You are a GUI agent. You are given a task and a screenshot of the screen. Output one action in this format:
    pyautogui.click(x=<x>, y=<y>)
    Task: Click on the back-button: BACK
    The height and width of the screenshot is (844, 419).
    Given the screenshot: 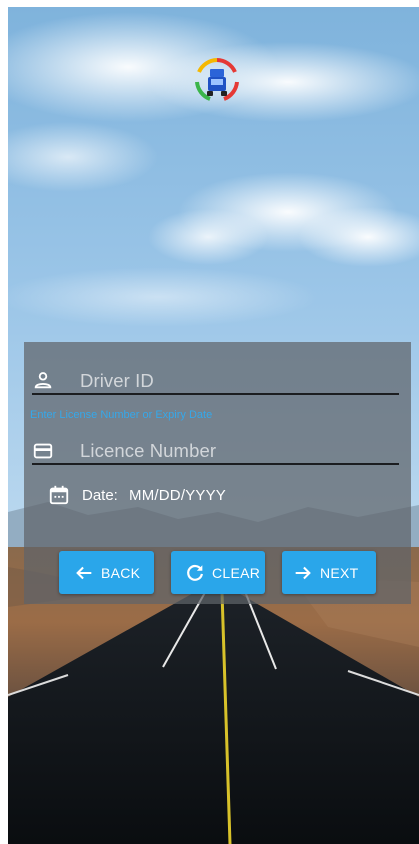 What is the action you would take?
    pyautogui.click(x=106, y=572)
    